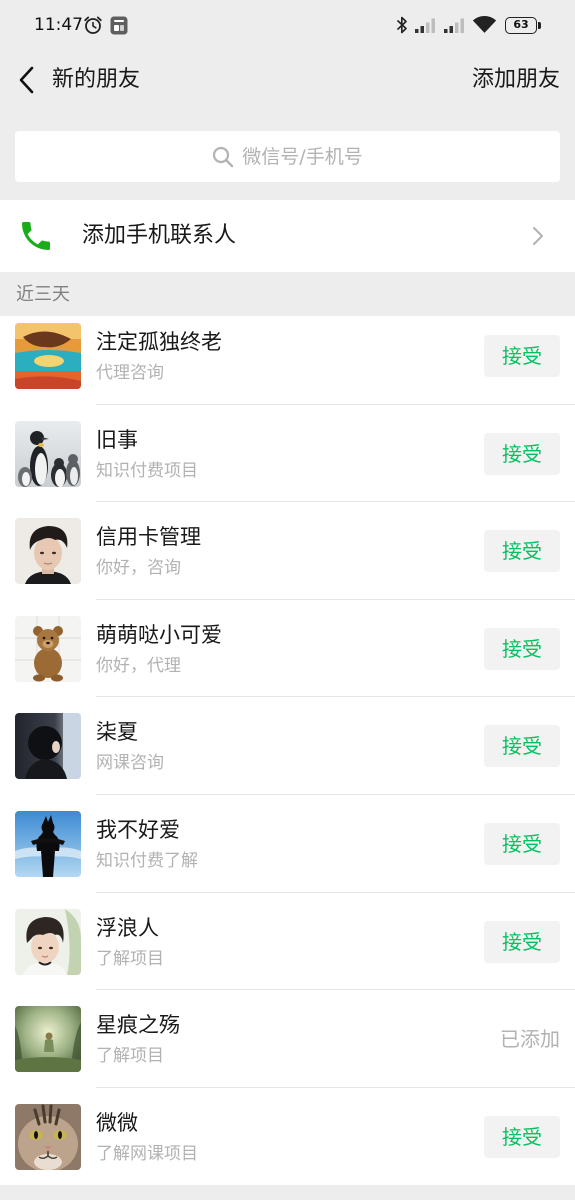  I want to click on section-title: 近三天, so click(43, 294).